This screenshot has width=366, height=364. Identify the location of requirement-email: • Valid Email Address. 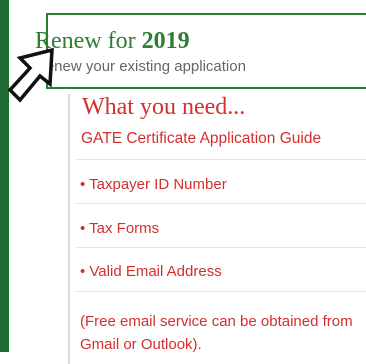
(151, 271).